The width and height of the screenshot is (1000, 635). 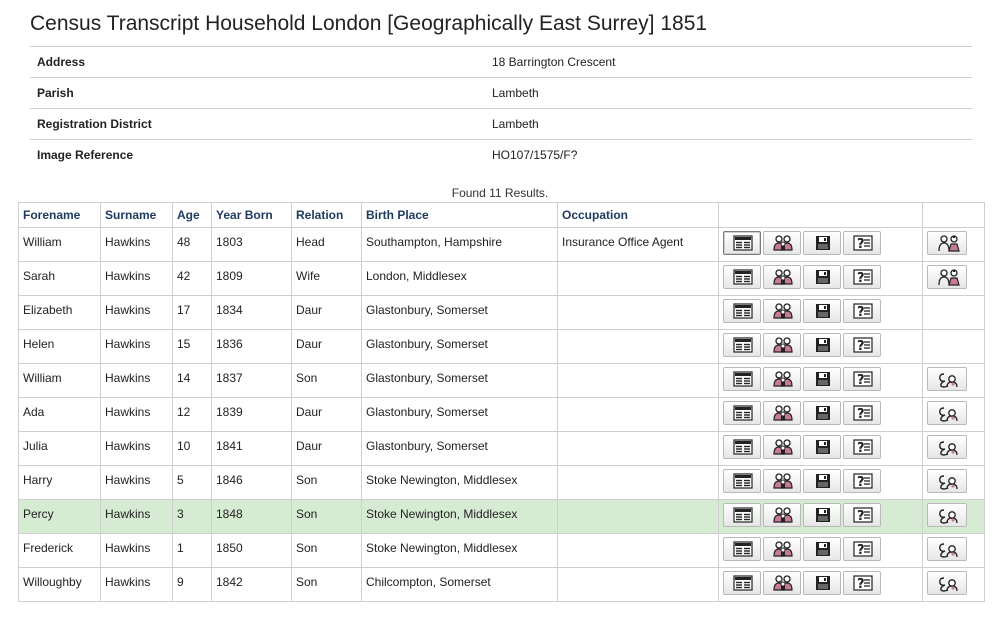 I want to click on cell-age: 14, so click(x=192, y=380).